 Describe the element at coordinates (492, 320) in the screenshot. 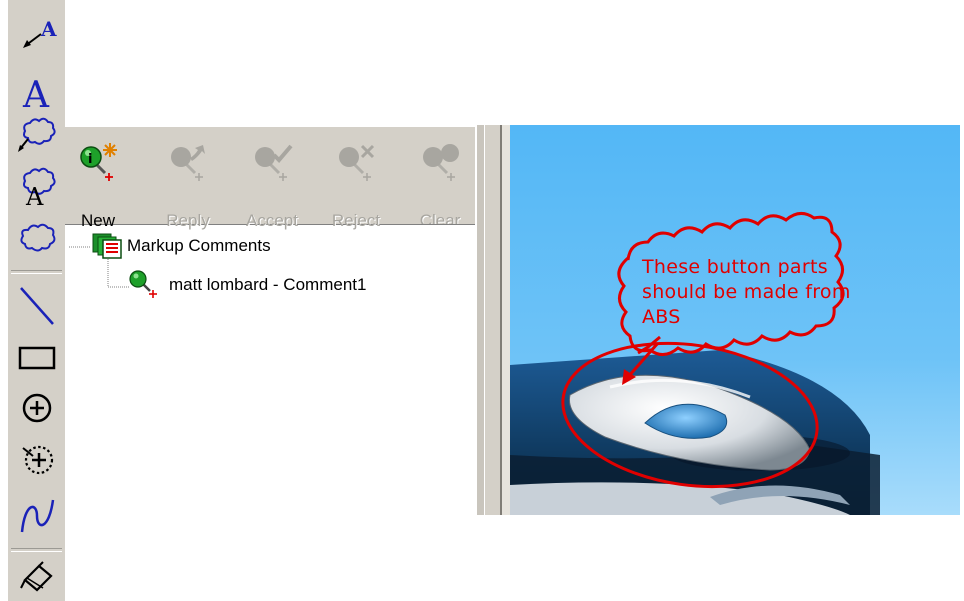

I see `splitter-bar` at that location.